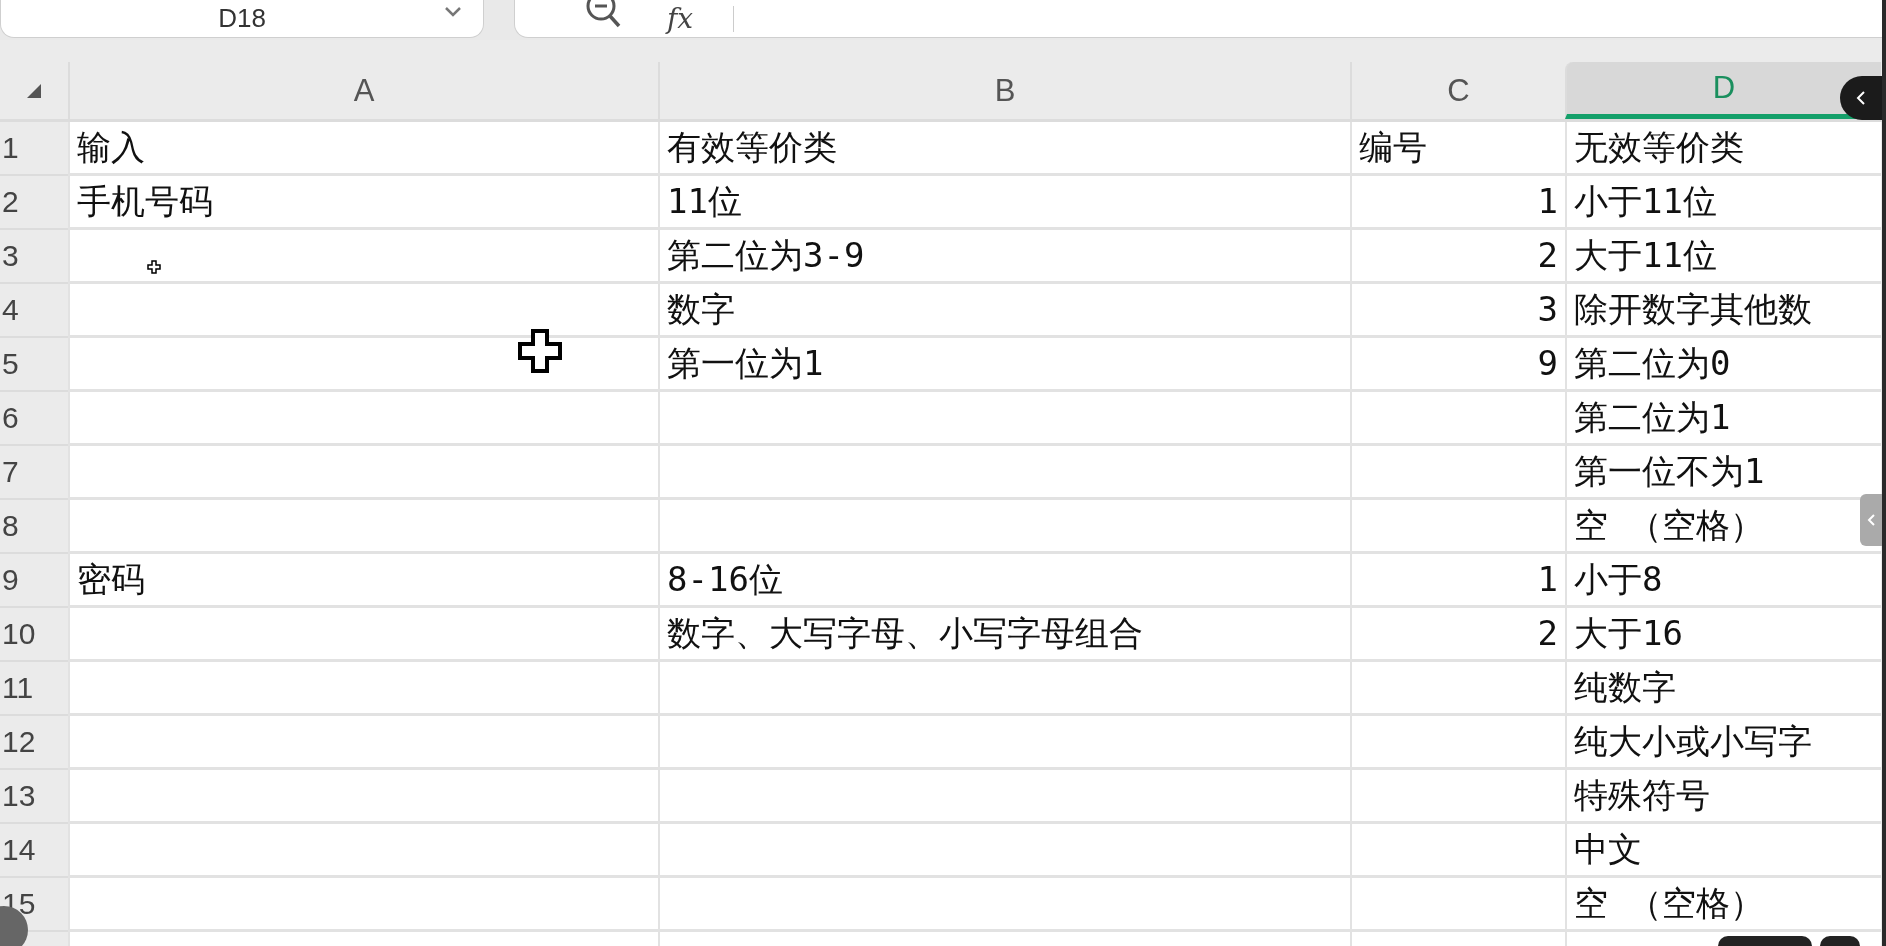 Image resolution: width=1886 pixels, height=946 pixels. Describe the element at coordinates (363, 90) in the screenshot. I see `column-header: A` at that location.